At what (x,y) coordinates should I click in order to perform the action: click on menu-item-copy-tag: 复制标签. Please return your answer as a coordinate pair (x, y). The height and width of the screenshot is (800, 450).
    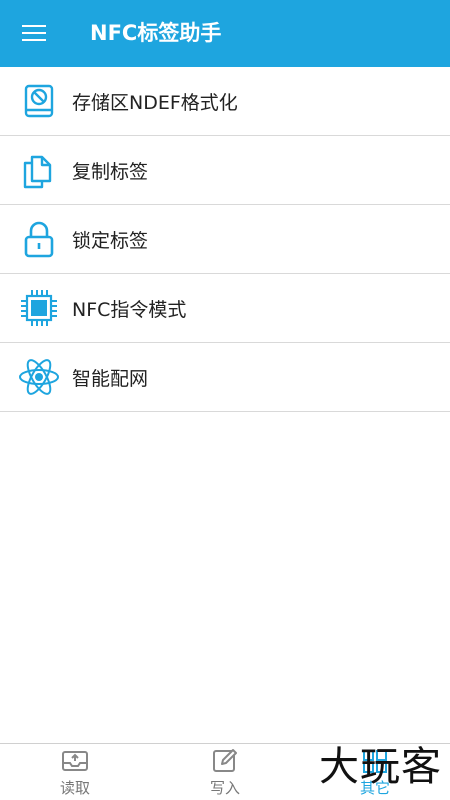
    Looking at the image, I should click on (225, 170).